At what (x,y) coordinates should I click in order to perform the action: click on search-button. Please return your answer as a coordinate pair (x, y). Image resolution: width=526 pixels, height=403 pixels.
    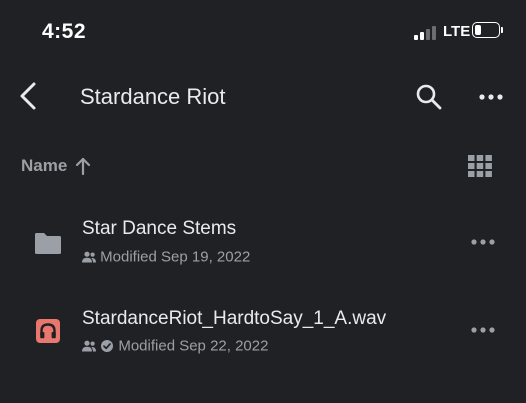
    Looking at the image, I should click on (429, 97).